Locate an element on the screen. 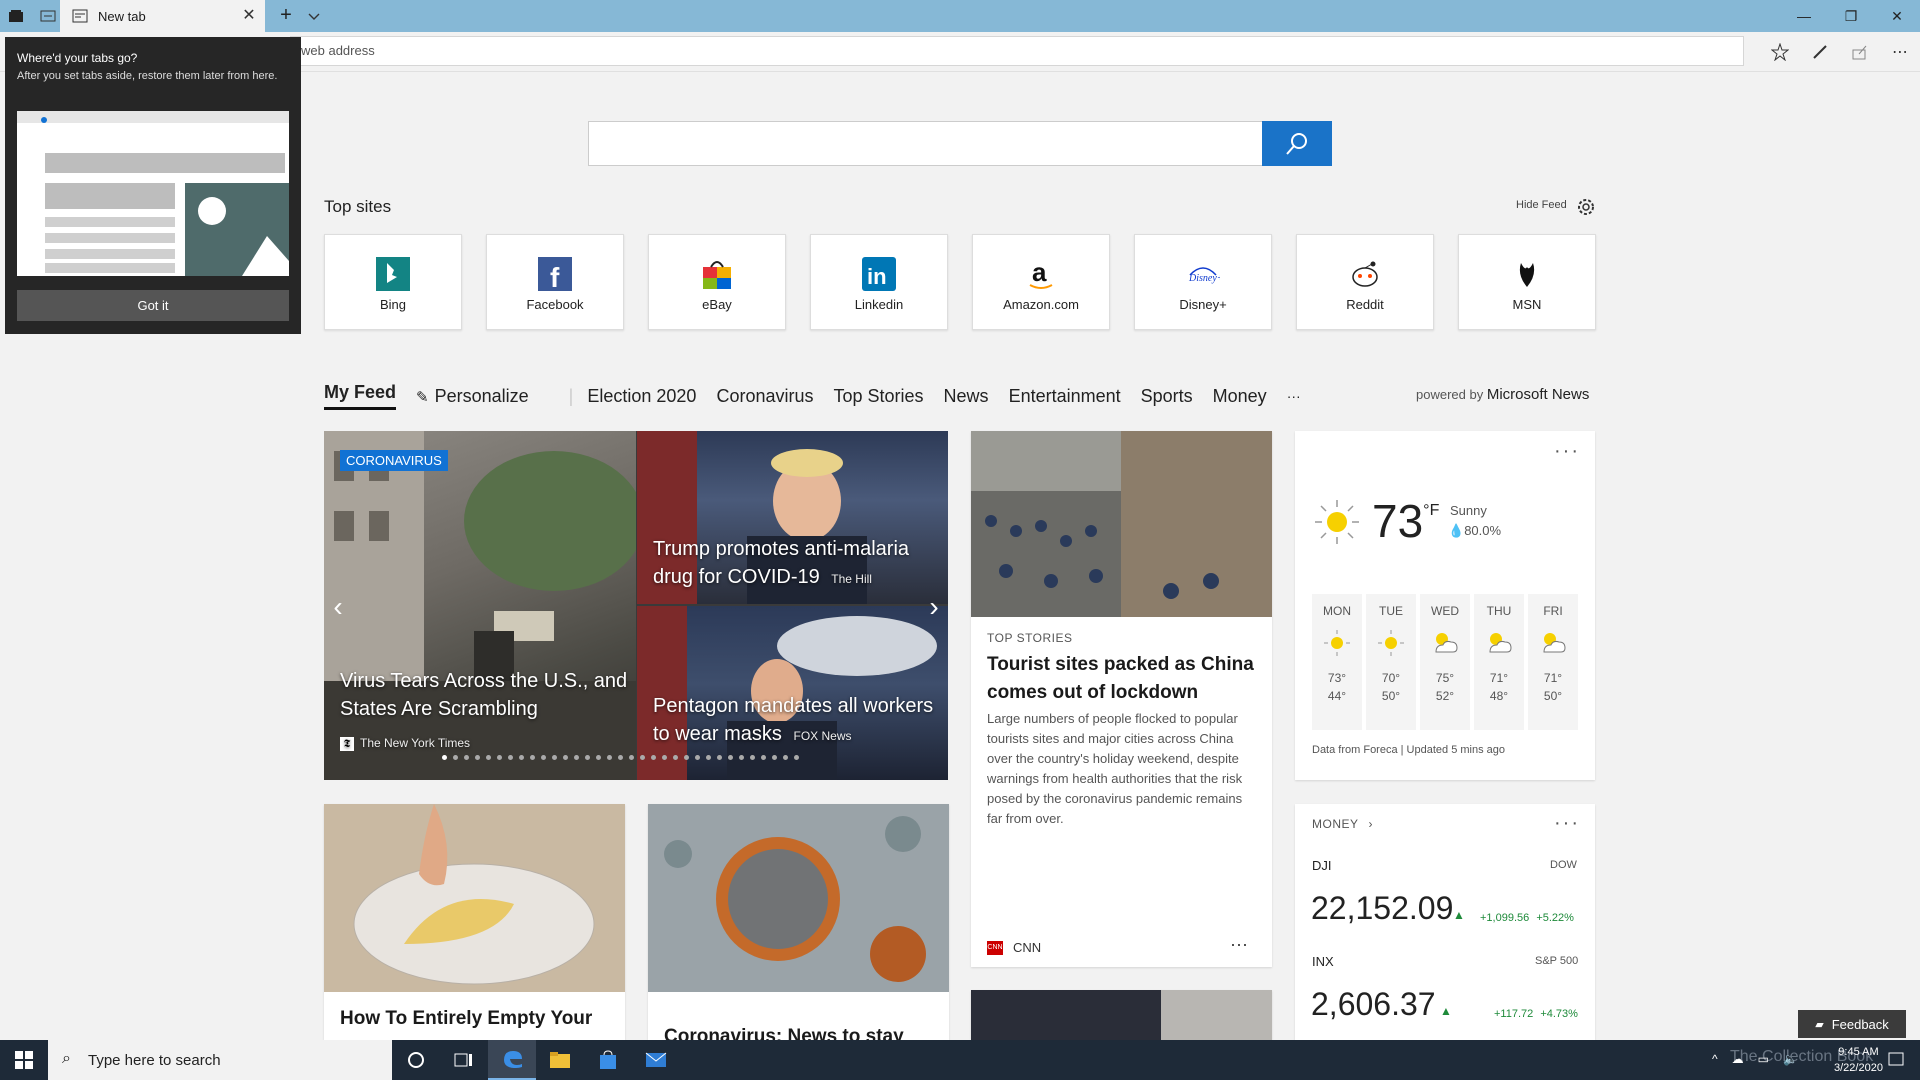 This screenshot has width=1920, height=1080. article-card: How To Entirely Empty Your is located at coordinates (474, 922).